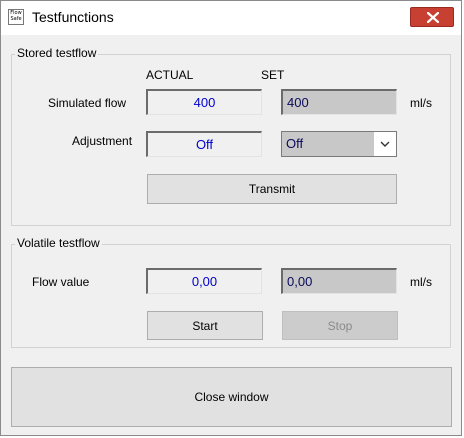 The height and width of the screenshot is (438, 464). What do you see at coordinates (421, 103) in the screenshot?
I see `simulated-flow-unit: ml/s` at bounding box center [421, 103].